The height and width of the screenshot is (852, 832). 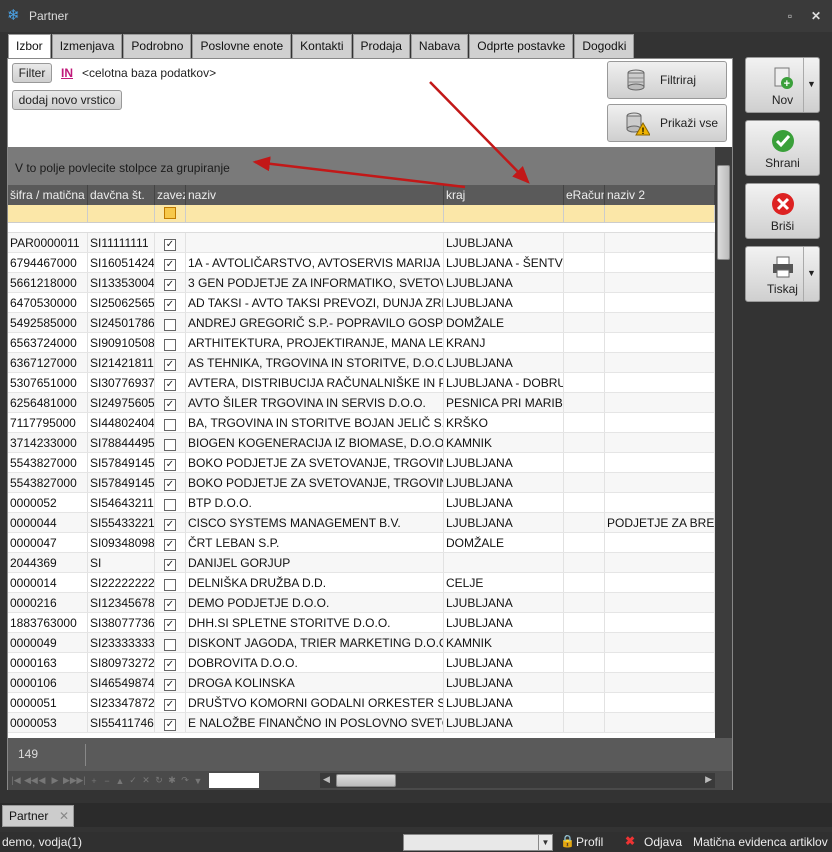 What do you see at coordinates (660, 213) in the screenshot?
I see `filter-cell-naziv2` at bounding box center [660, 213].